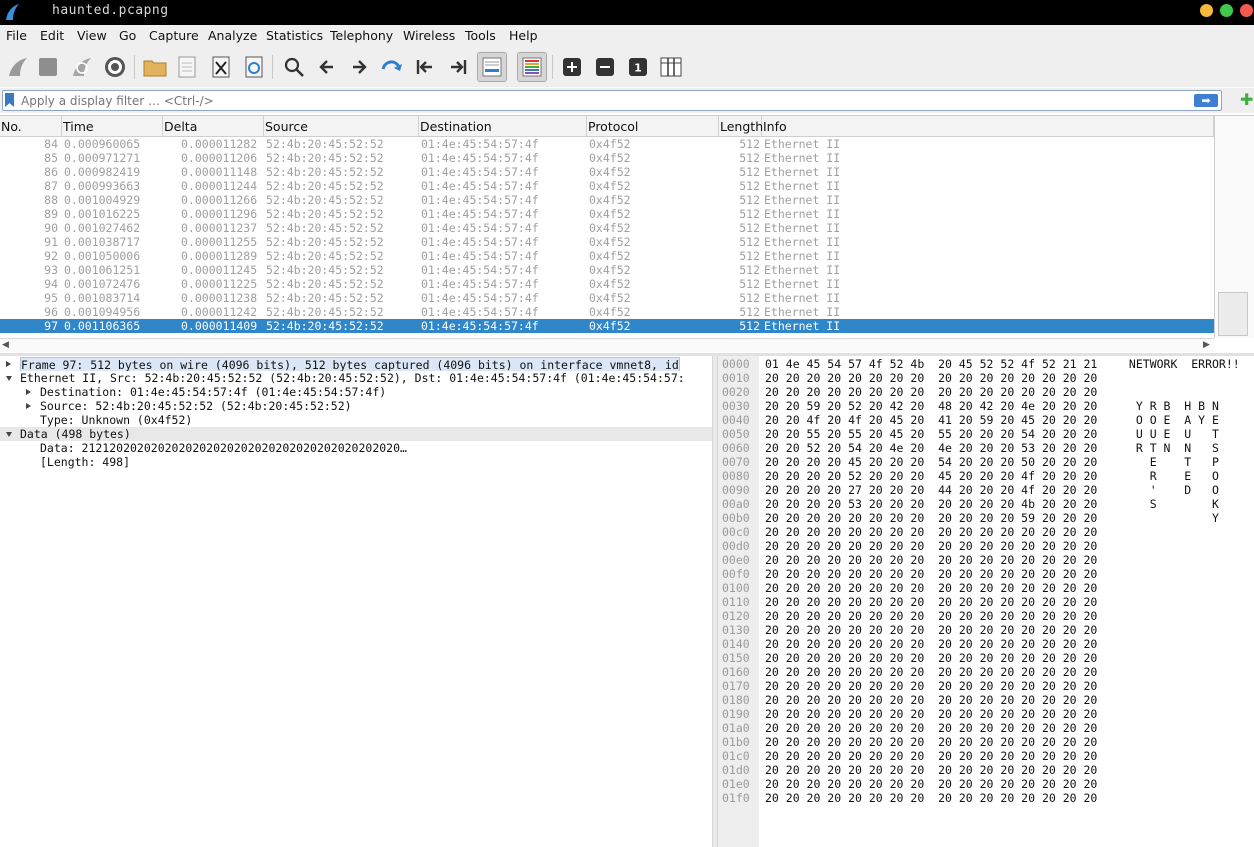  Describe the element at coordinates (5, 345) in the screenshot. I see `scroll-left-icon: ◀` at that location.